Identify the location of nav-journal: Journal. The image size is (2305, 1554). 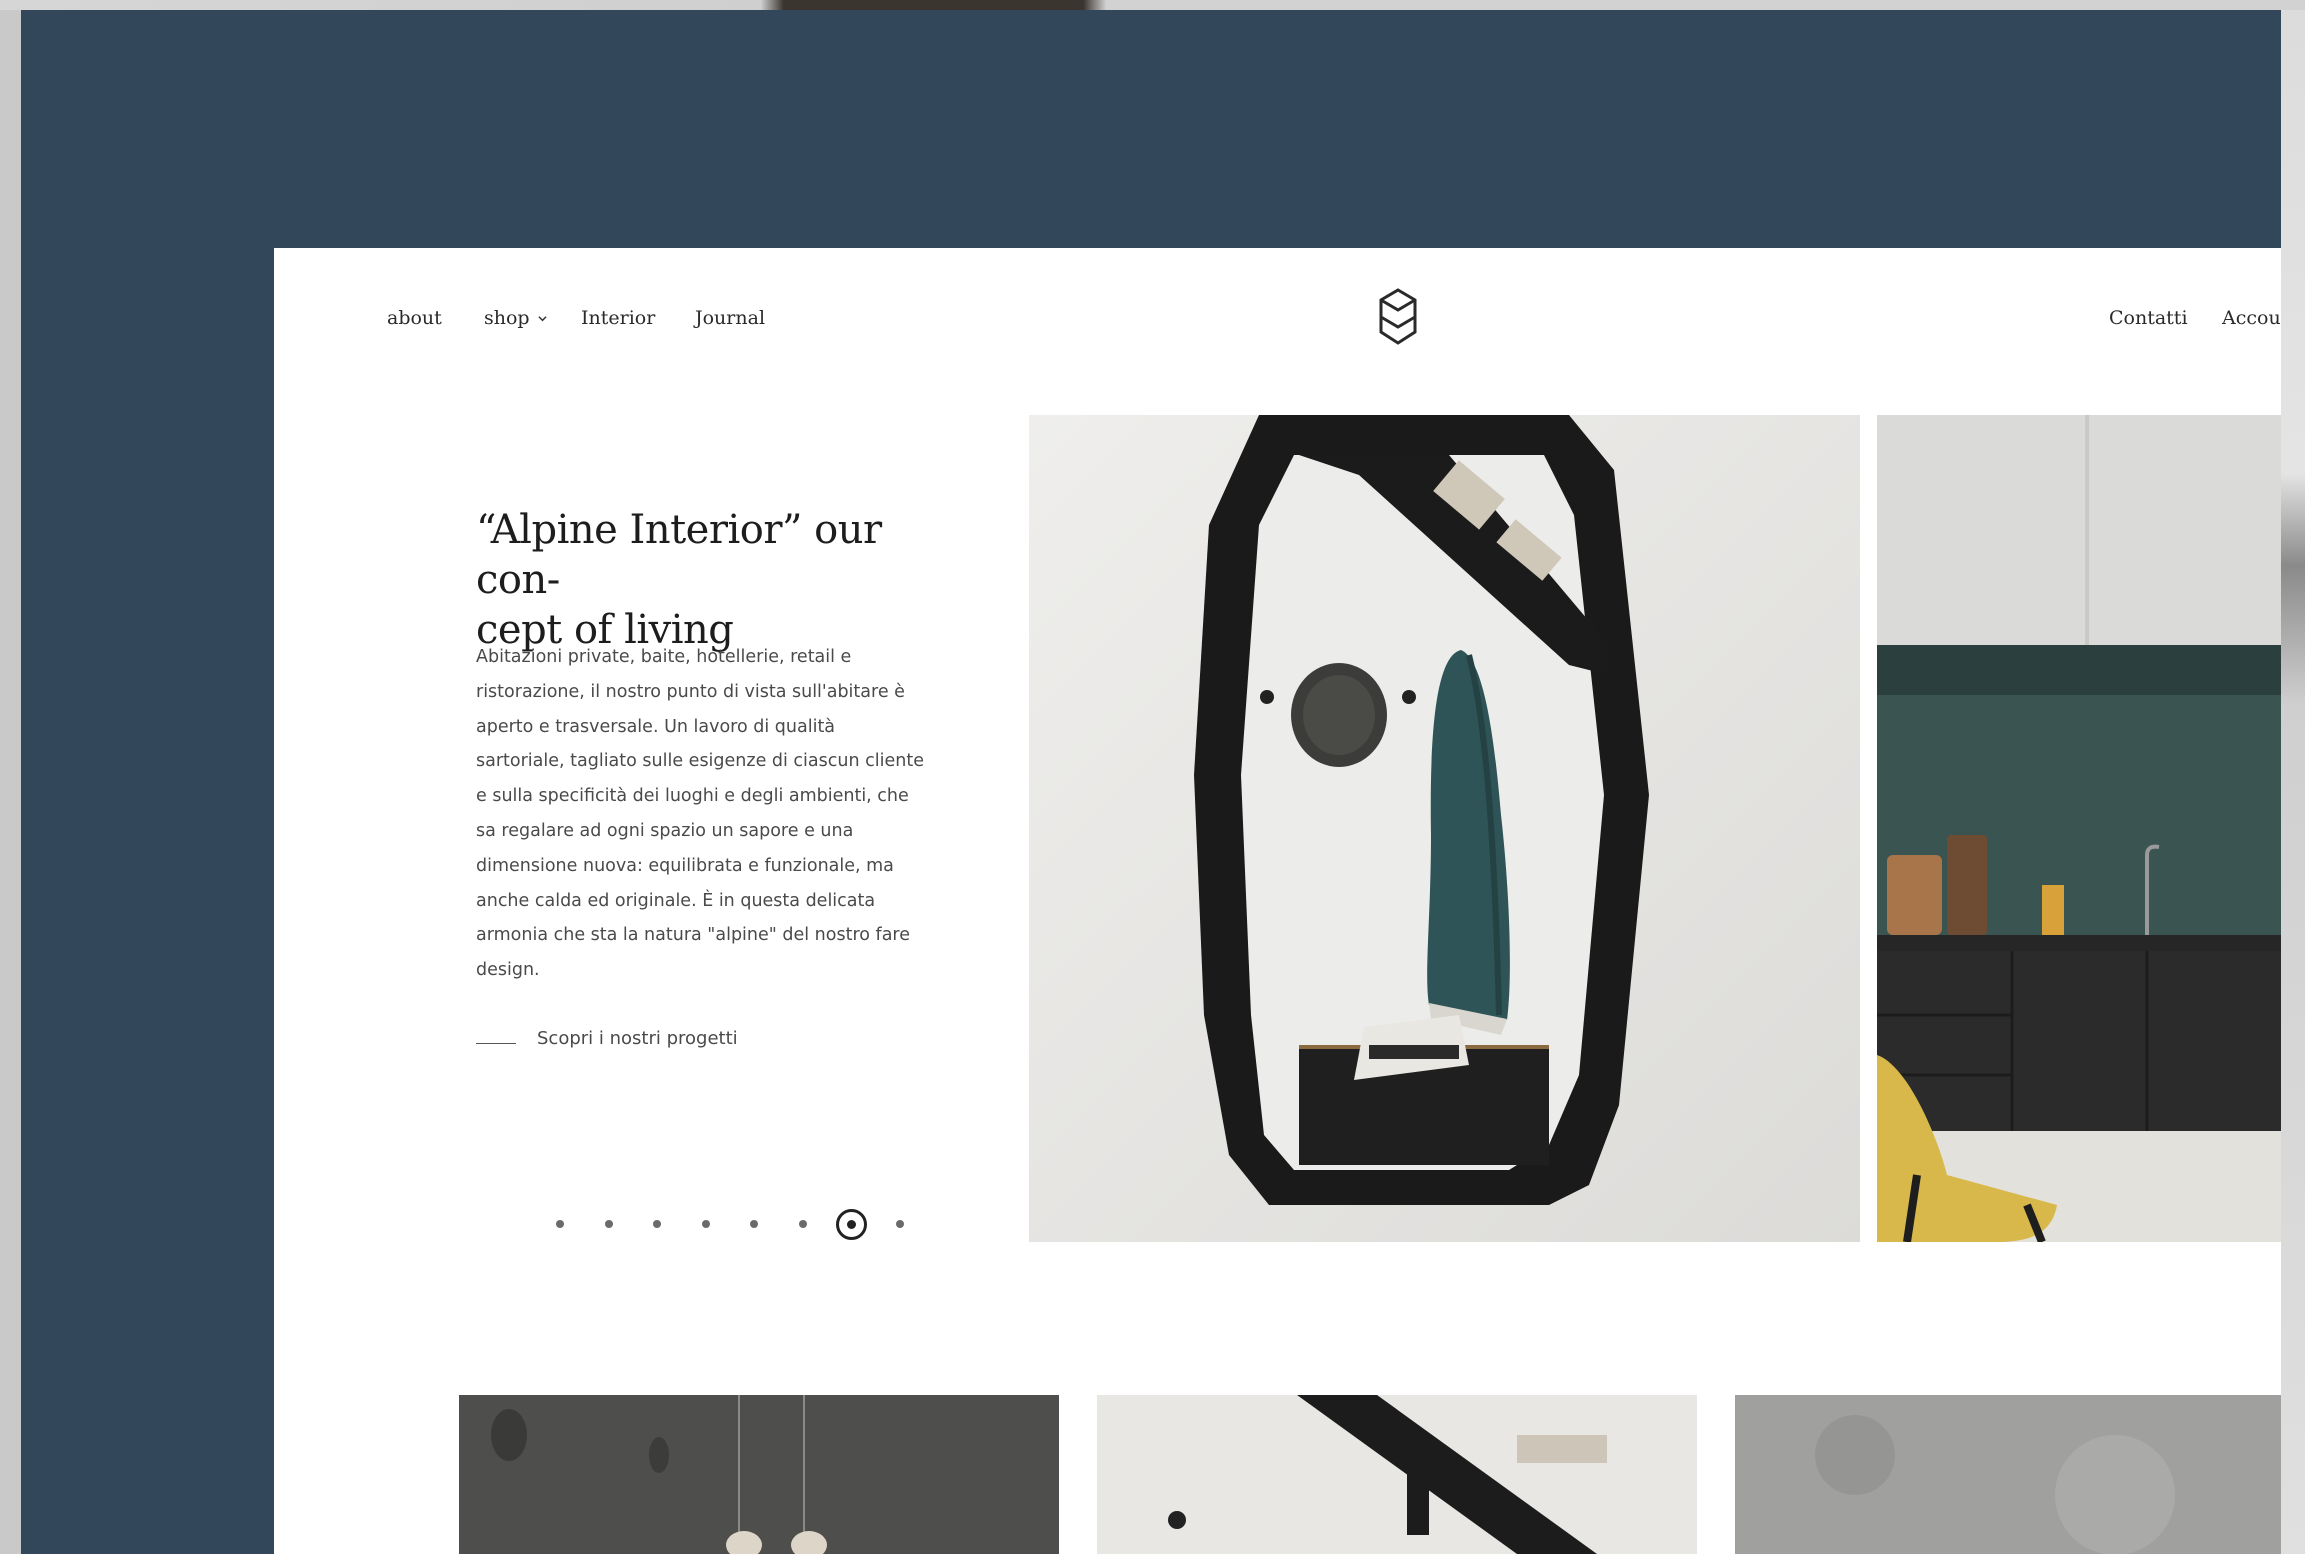
(730, 318).